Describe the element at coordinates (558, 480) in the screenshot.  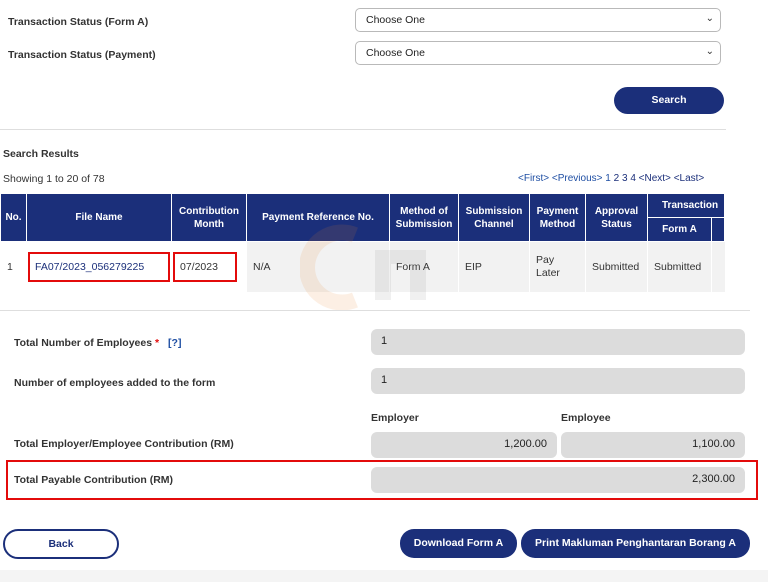
I see `payable-field: 2,300.00` at that location.